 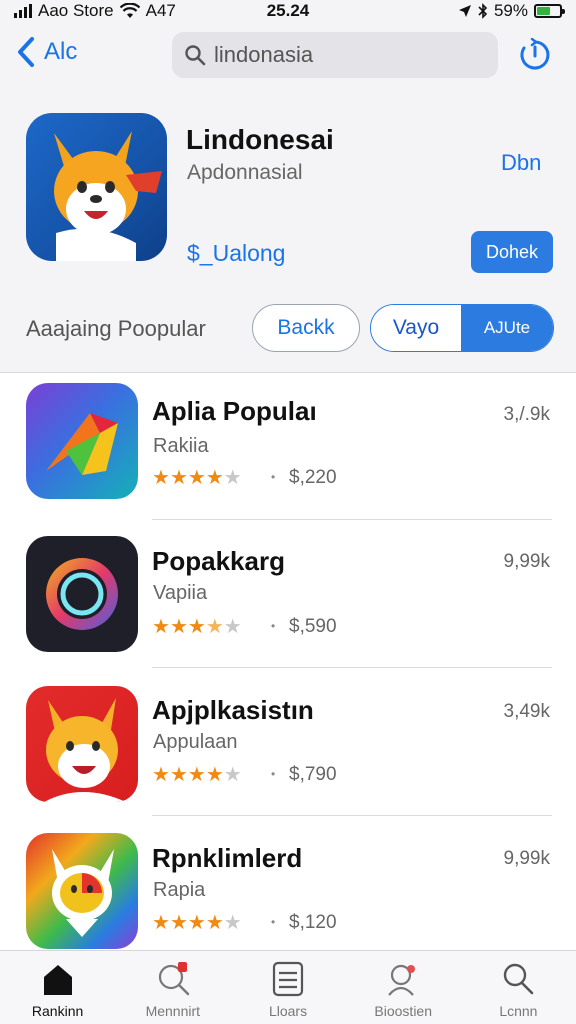 I want to click on location-icon, so click(x=464, y=11).